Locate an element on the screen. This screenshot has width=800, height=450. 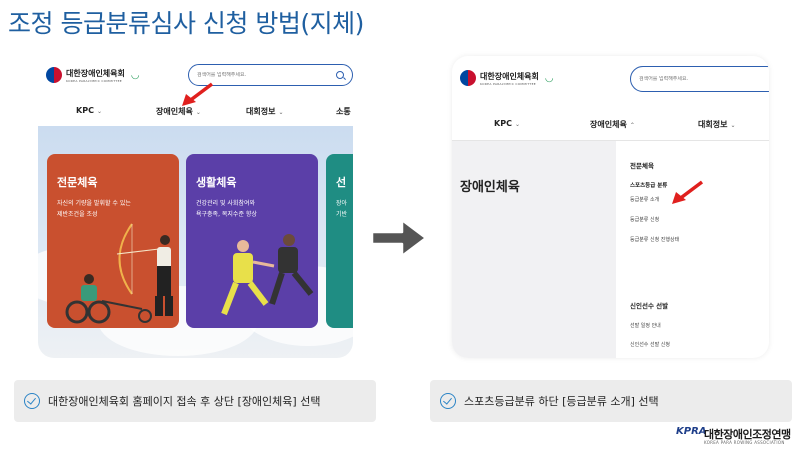
menu-heading: 장애인체육 is located at coordinates (490, 187).